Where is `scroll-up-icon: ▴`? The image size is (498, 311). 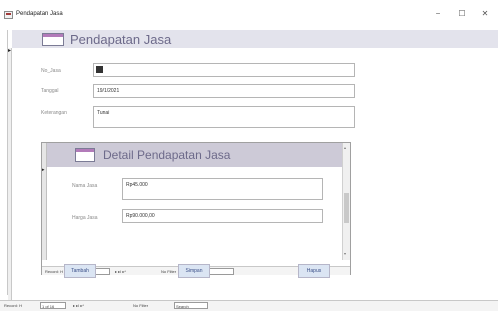
scroll-up-icon: ▴ is located at coordinates (345, 147).